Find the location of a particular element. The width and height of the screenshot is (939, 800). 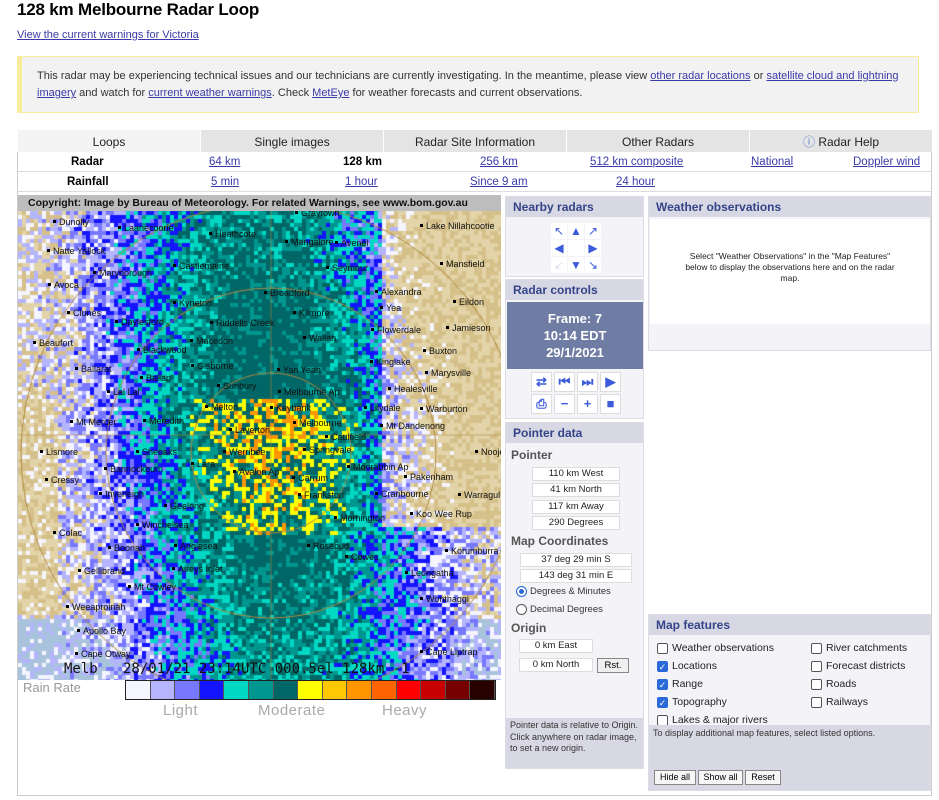

panel-heading: Map features is located at coordinates (789, 625).